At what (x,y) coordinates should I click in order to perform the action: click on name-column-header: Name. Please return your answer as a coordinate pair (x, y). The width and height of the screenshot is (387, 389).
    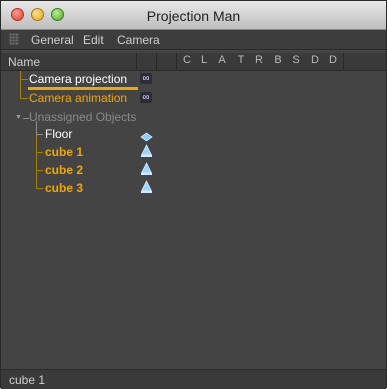
    Looking at the image, I should click on (24, 62).